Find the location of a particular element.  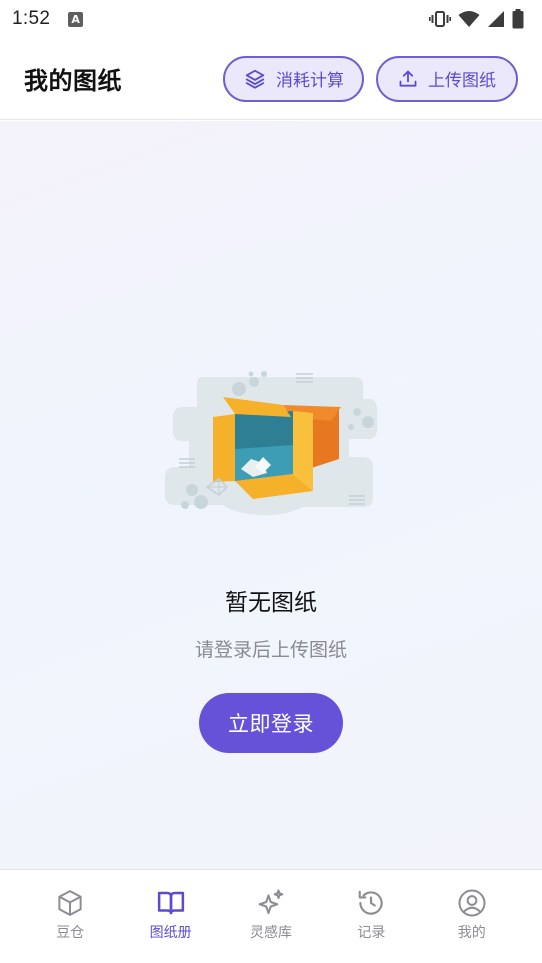

nav-item-inspiration: 灵感库 is located at coordinates (271, 916).